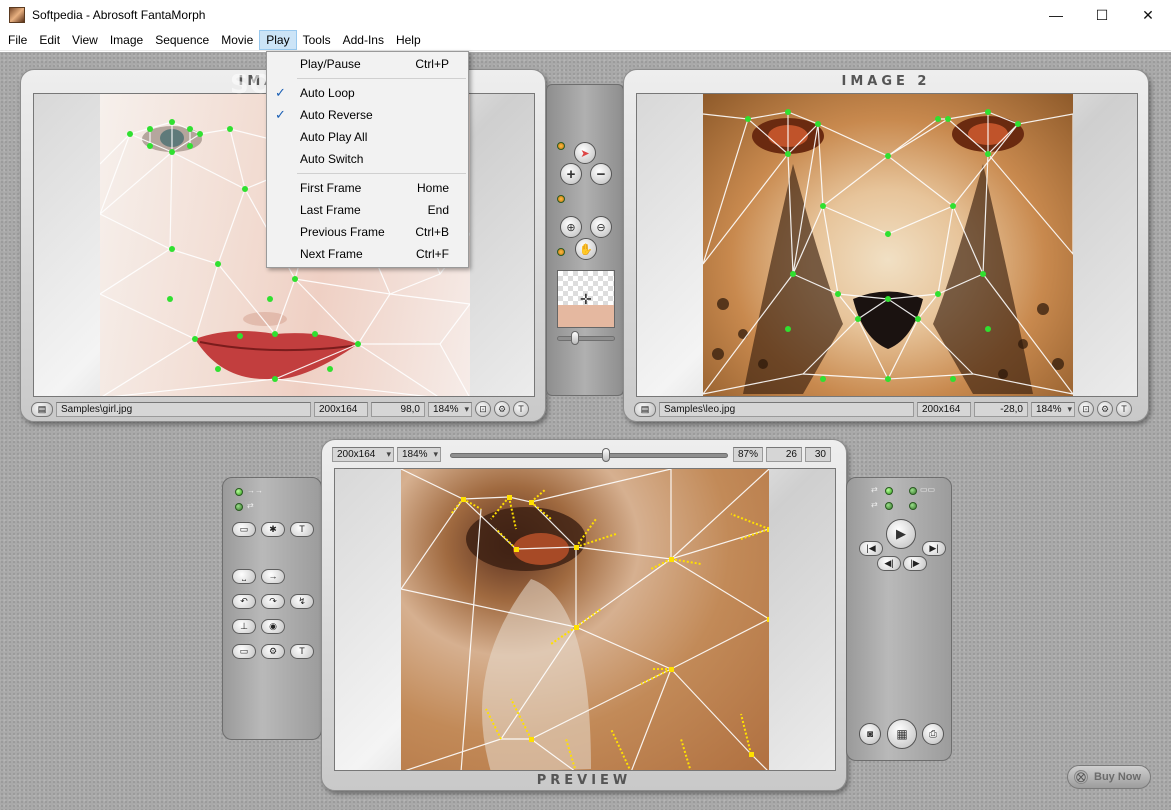 This screenshot has height=810, width=1171. What do you see at coordinates (784, 454) in the screenshot?
I see `preview-frame: 26` at bounding box center [784, 454].